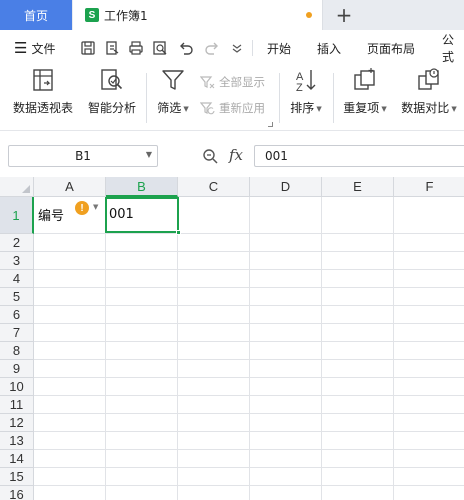 The image size is (464, 500). What do you see at coordinates (178, 232) in the screenshot?
I see `fill-handle` at bounding box center [178, 232].